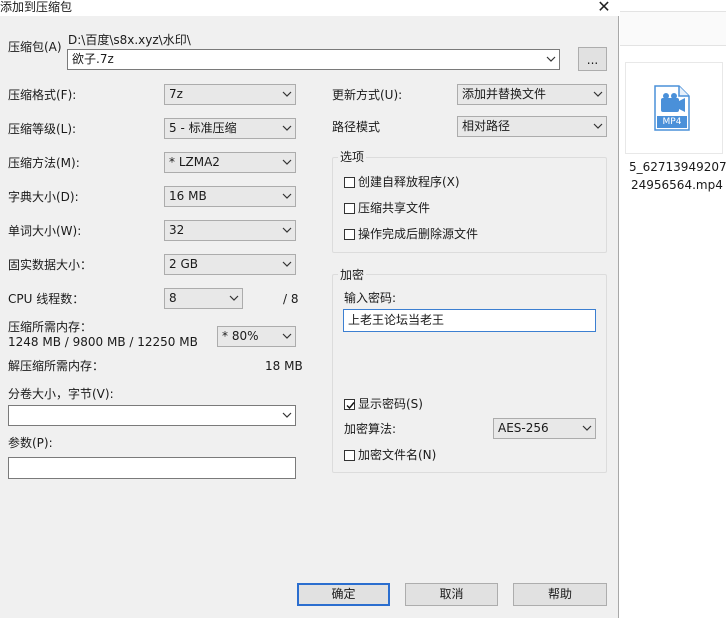  What do you see at coordinates (93, 59) in the screenshot?
I see `archive-name-value: 欲子.7z` at bounding box center [93, 59].